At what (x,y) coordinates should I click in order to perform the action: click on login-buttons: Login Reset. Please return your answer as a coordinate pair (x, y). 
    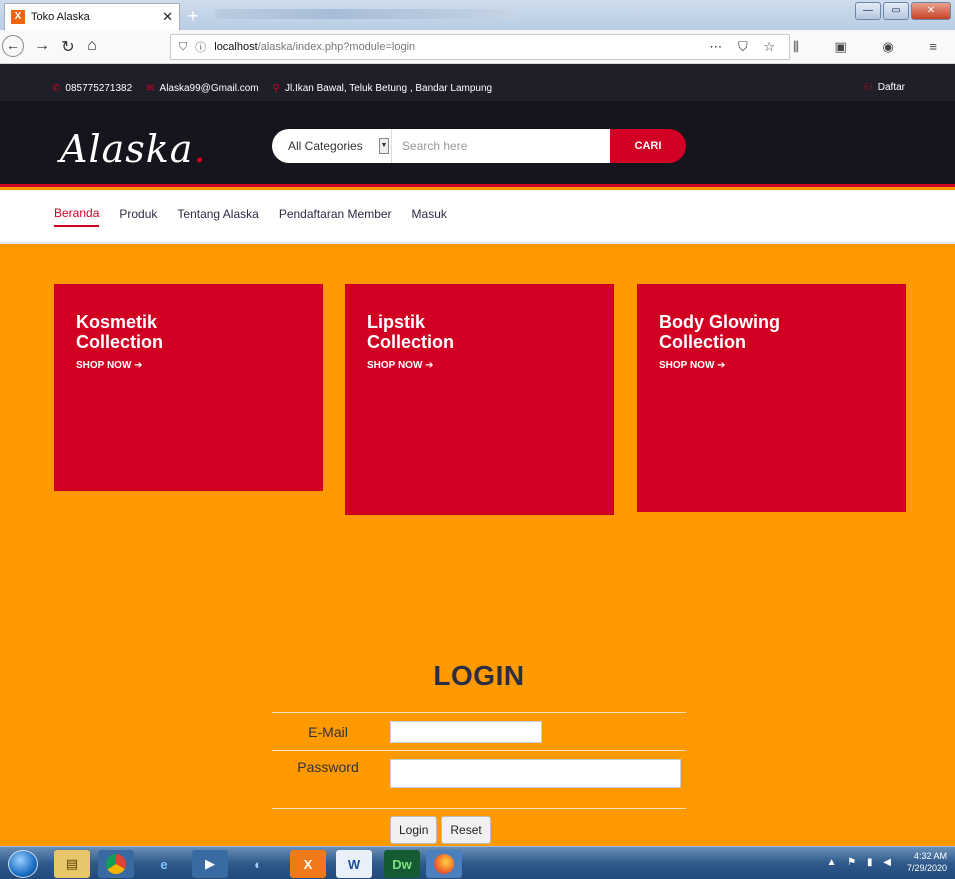
    Looking at the image, I should click on (440, 830).